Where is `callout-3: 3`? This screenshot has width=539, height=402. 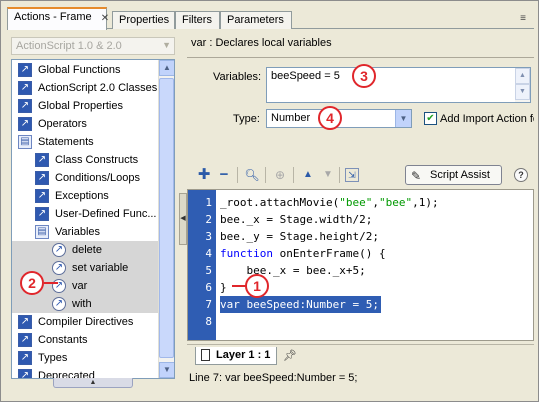 callout-3: 3 is located at coordinates (364, 76).